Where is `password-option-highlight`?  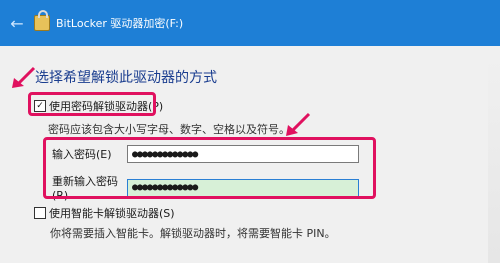
password-option-highlight is located at coordinates (92, 104).